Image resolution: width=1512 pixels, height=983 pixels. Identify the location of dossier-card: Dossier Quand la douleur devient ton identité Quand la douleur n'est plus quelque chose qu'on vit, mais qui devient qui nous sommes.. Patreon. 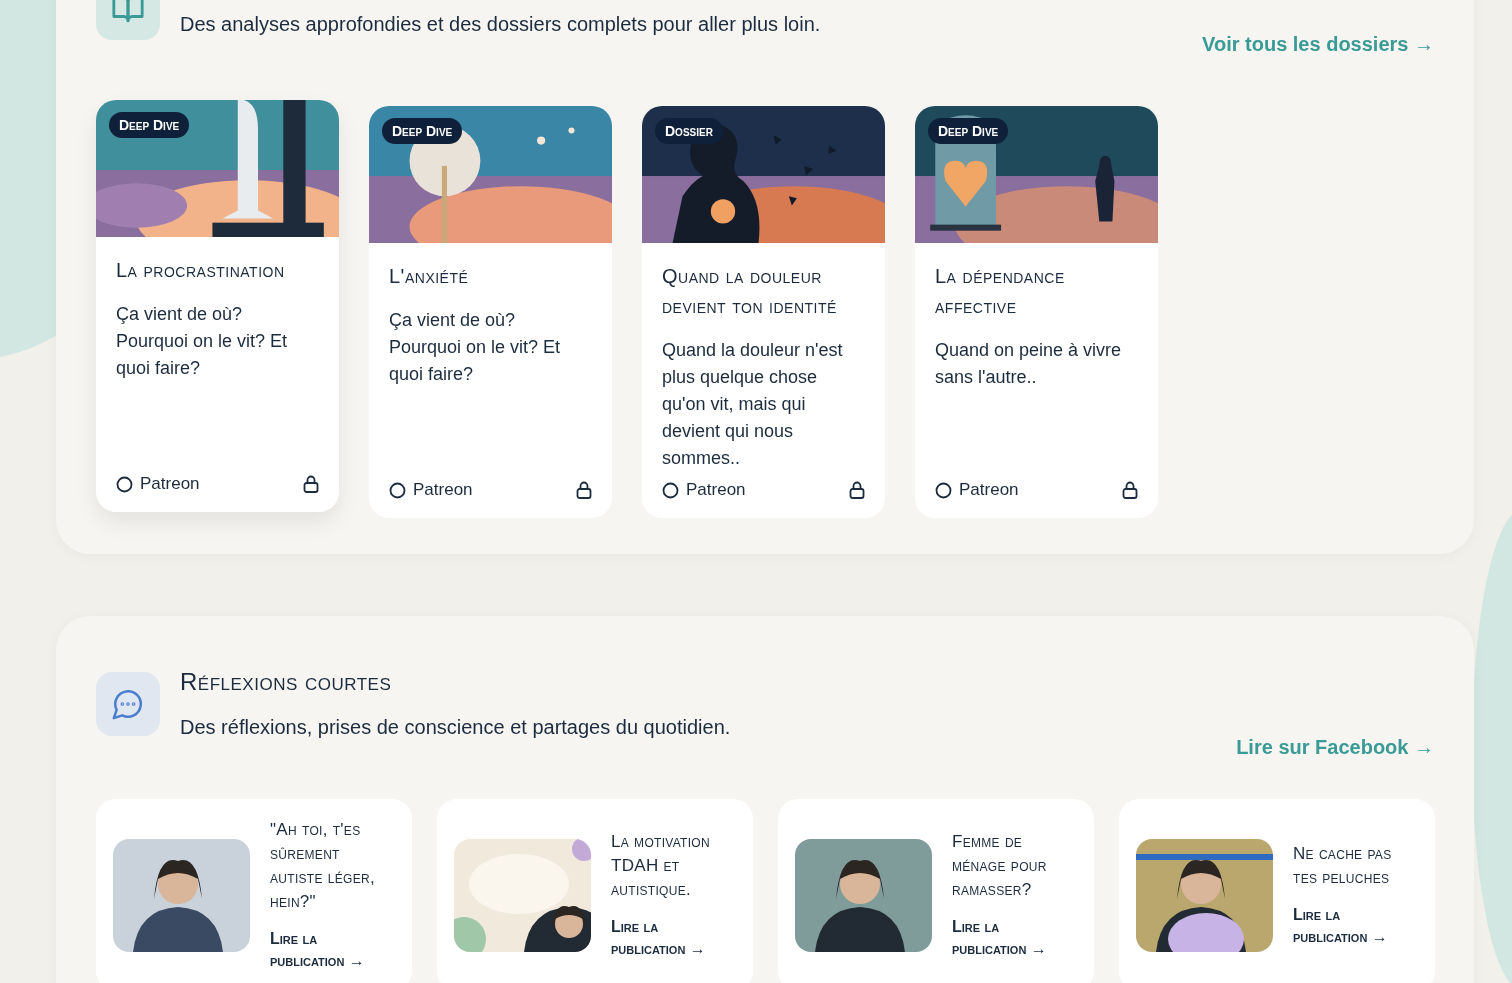
(763, 312).